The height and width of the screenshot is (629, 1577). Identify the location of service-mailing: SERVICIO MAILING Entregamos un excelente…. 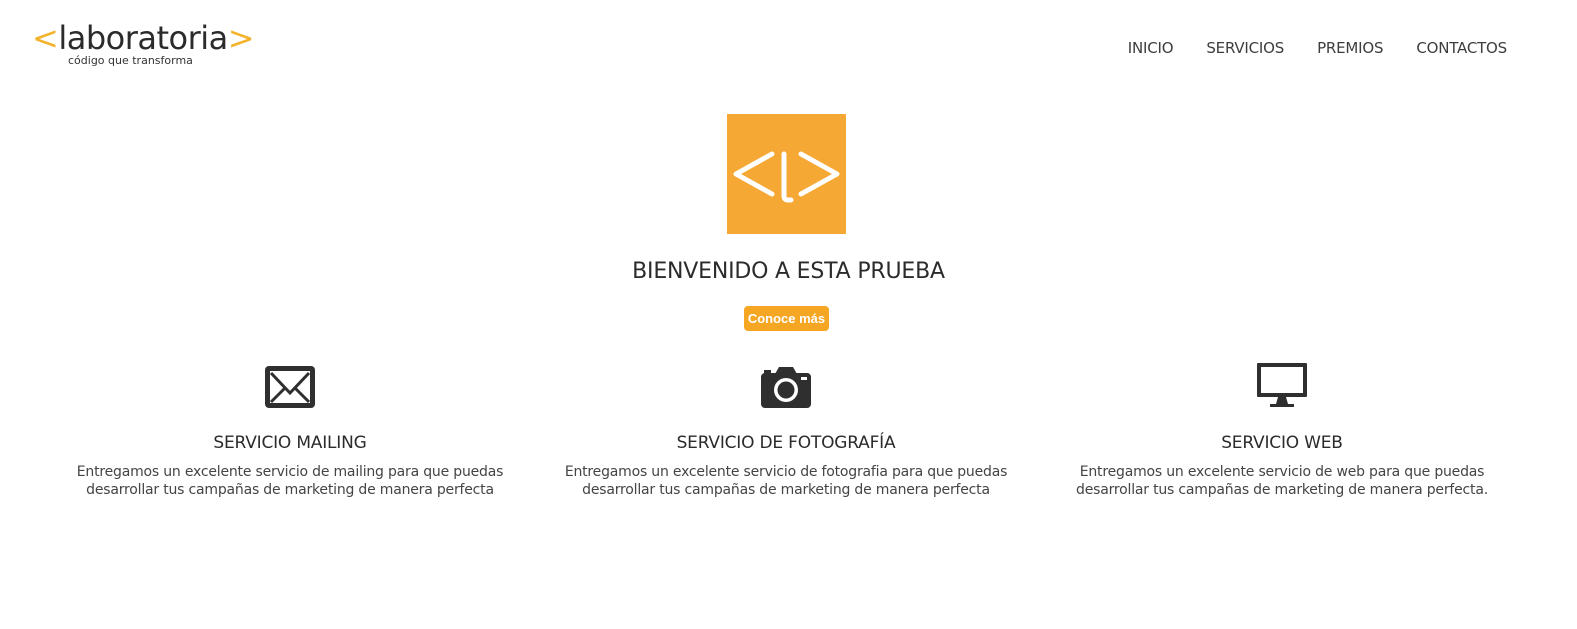
(290, 429).